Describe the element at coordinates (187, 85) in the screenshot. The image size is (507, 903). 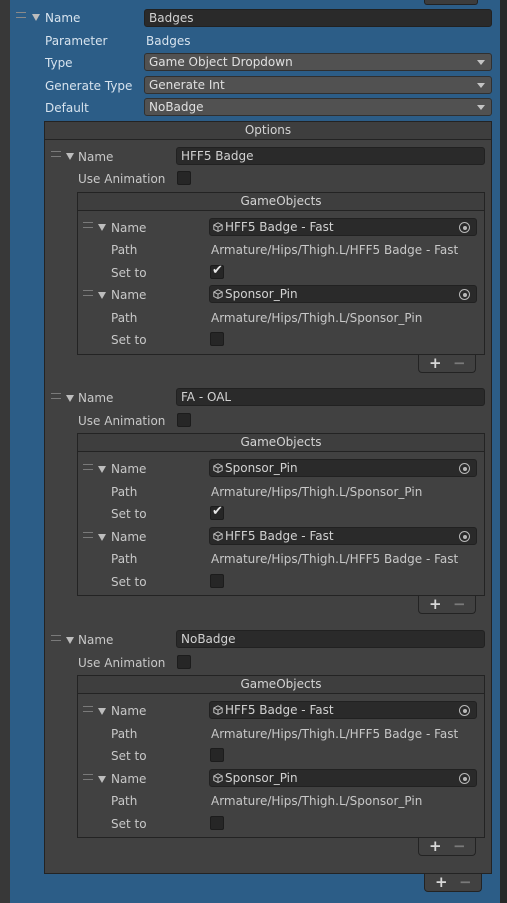
I see `generate-type-value: Generate Int` at that location.